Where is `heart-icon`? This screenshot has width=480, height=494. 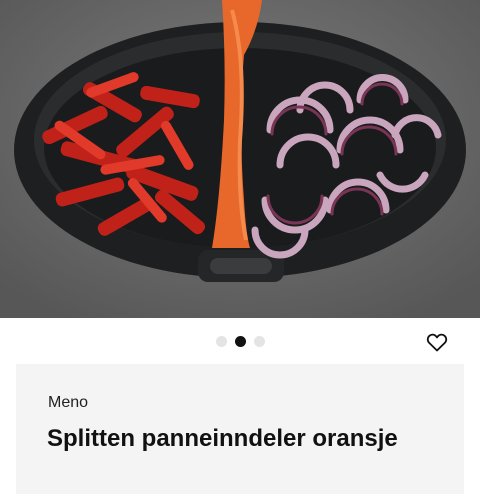
heart-icon is located at coordinates (437, 342).